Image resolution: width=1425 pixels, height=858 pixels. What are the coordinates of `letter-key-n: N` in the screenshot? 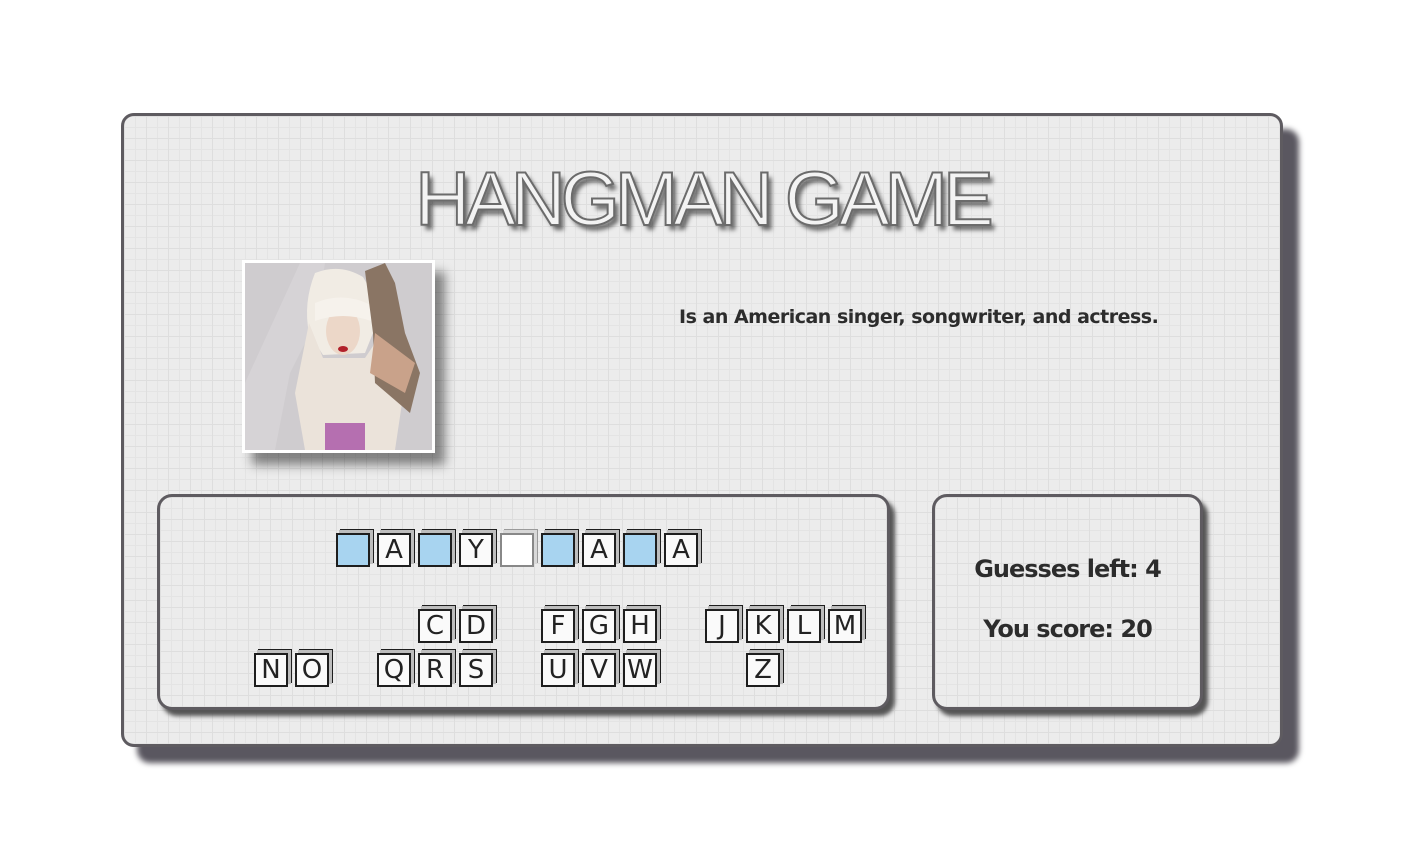 It's located at (271, 670).